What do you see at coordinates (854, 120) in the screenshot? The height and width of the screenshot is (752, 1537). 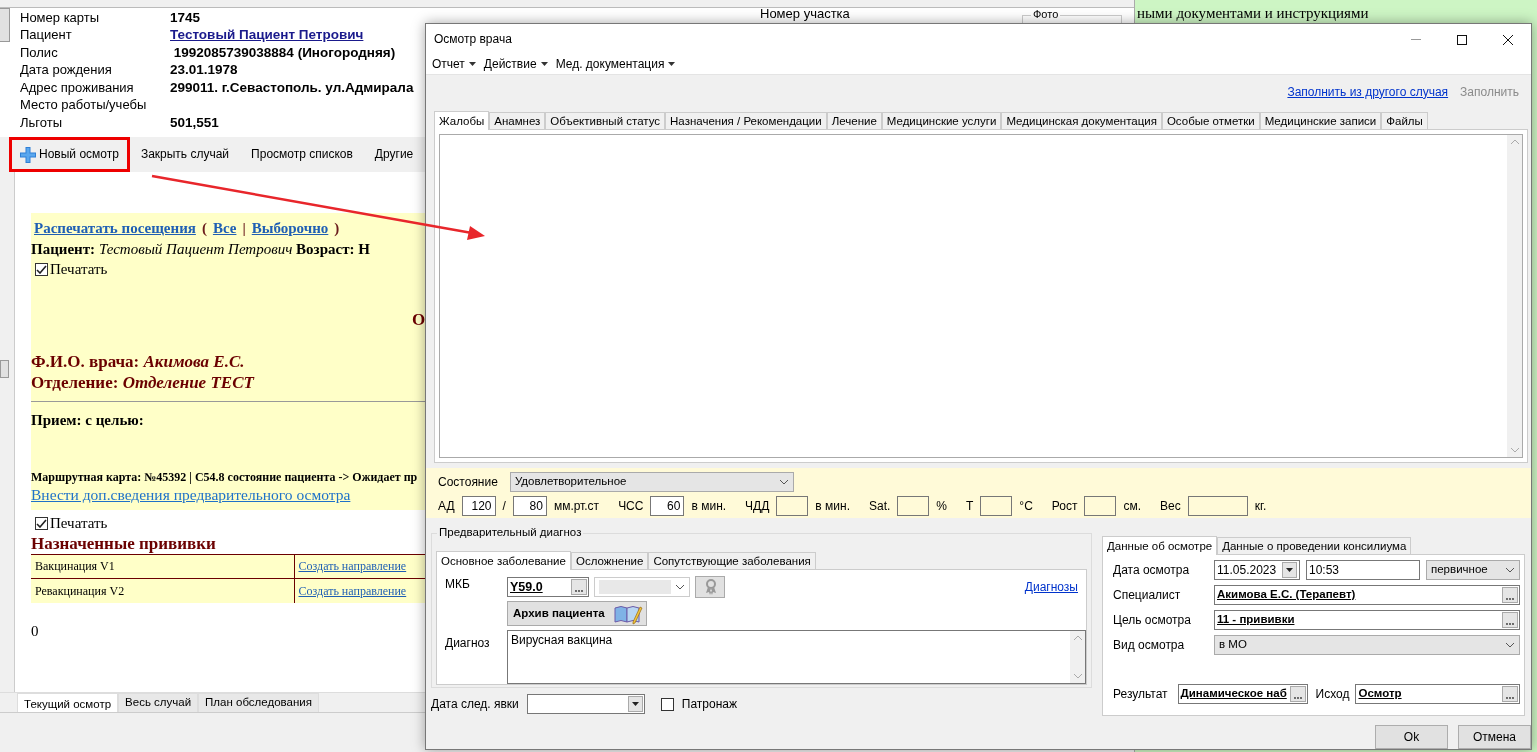 I see `tab: Лечение` at bounding box center [854, 120].